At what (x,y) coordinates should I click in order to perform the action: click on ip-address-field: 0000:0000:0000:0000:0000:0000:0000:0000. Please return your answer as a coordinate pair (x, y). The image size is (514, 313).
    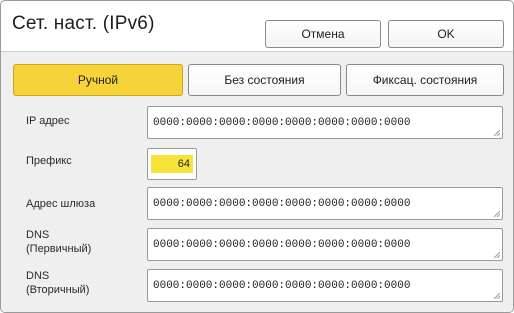
    Looking at the image, I should click on (325, 122).